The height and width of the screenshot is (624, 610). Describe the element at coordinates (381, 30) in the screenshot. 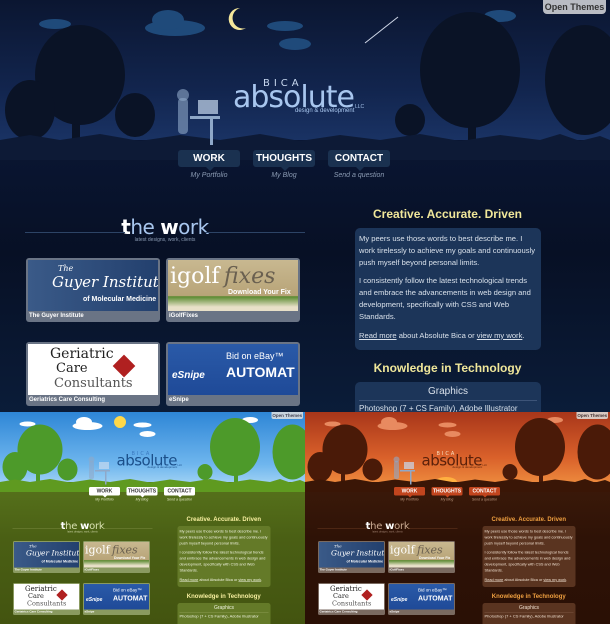

I see `shooting-star` at that location.